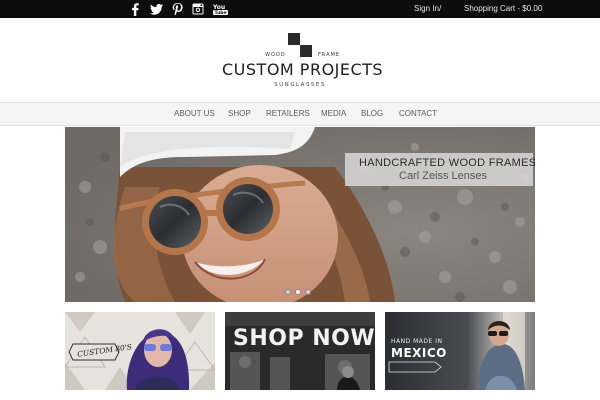  I want to click on twitter-icon, so click(156, 9).